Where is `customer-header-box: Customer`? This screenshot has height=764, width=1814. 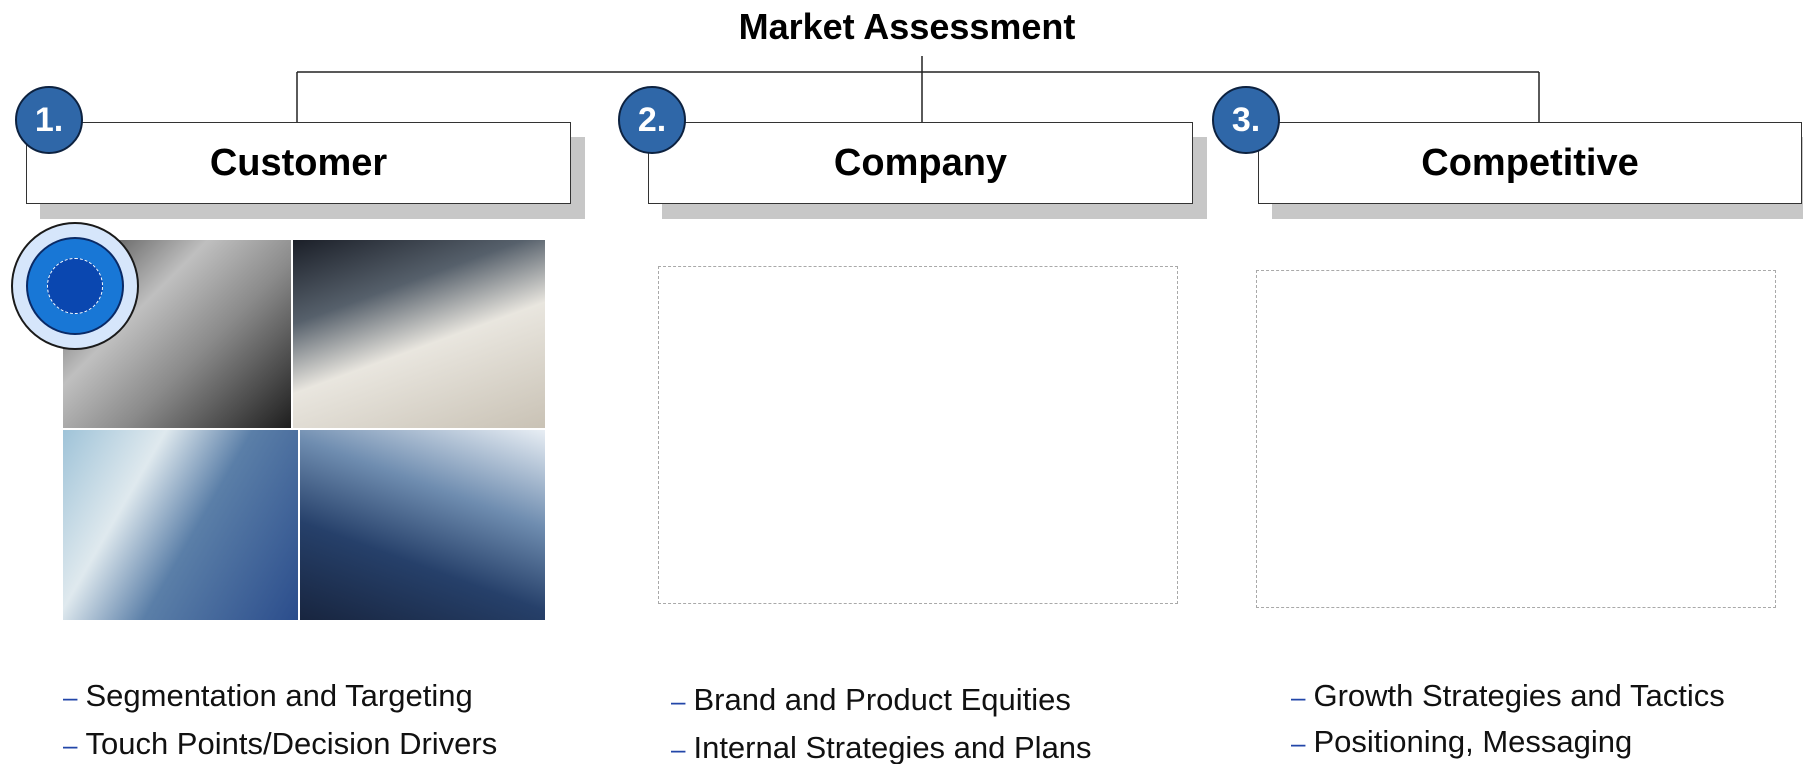
customer-header-box: Customer is located at coordinates (298, 163).